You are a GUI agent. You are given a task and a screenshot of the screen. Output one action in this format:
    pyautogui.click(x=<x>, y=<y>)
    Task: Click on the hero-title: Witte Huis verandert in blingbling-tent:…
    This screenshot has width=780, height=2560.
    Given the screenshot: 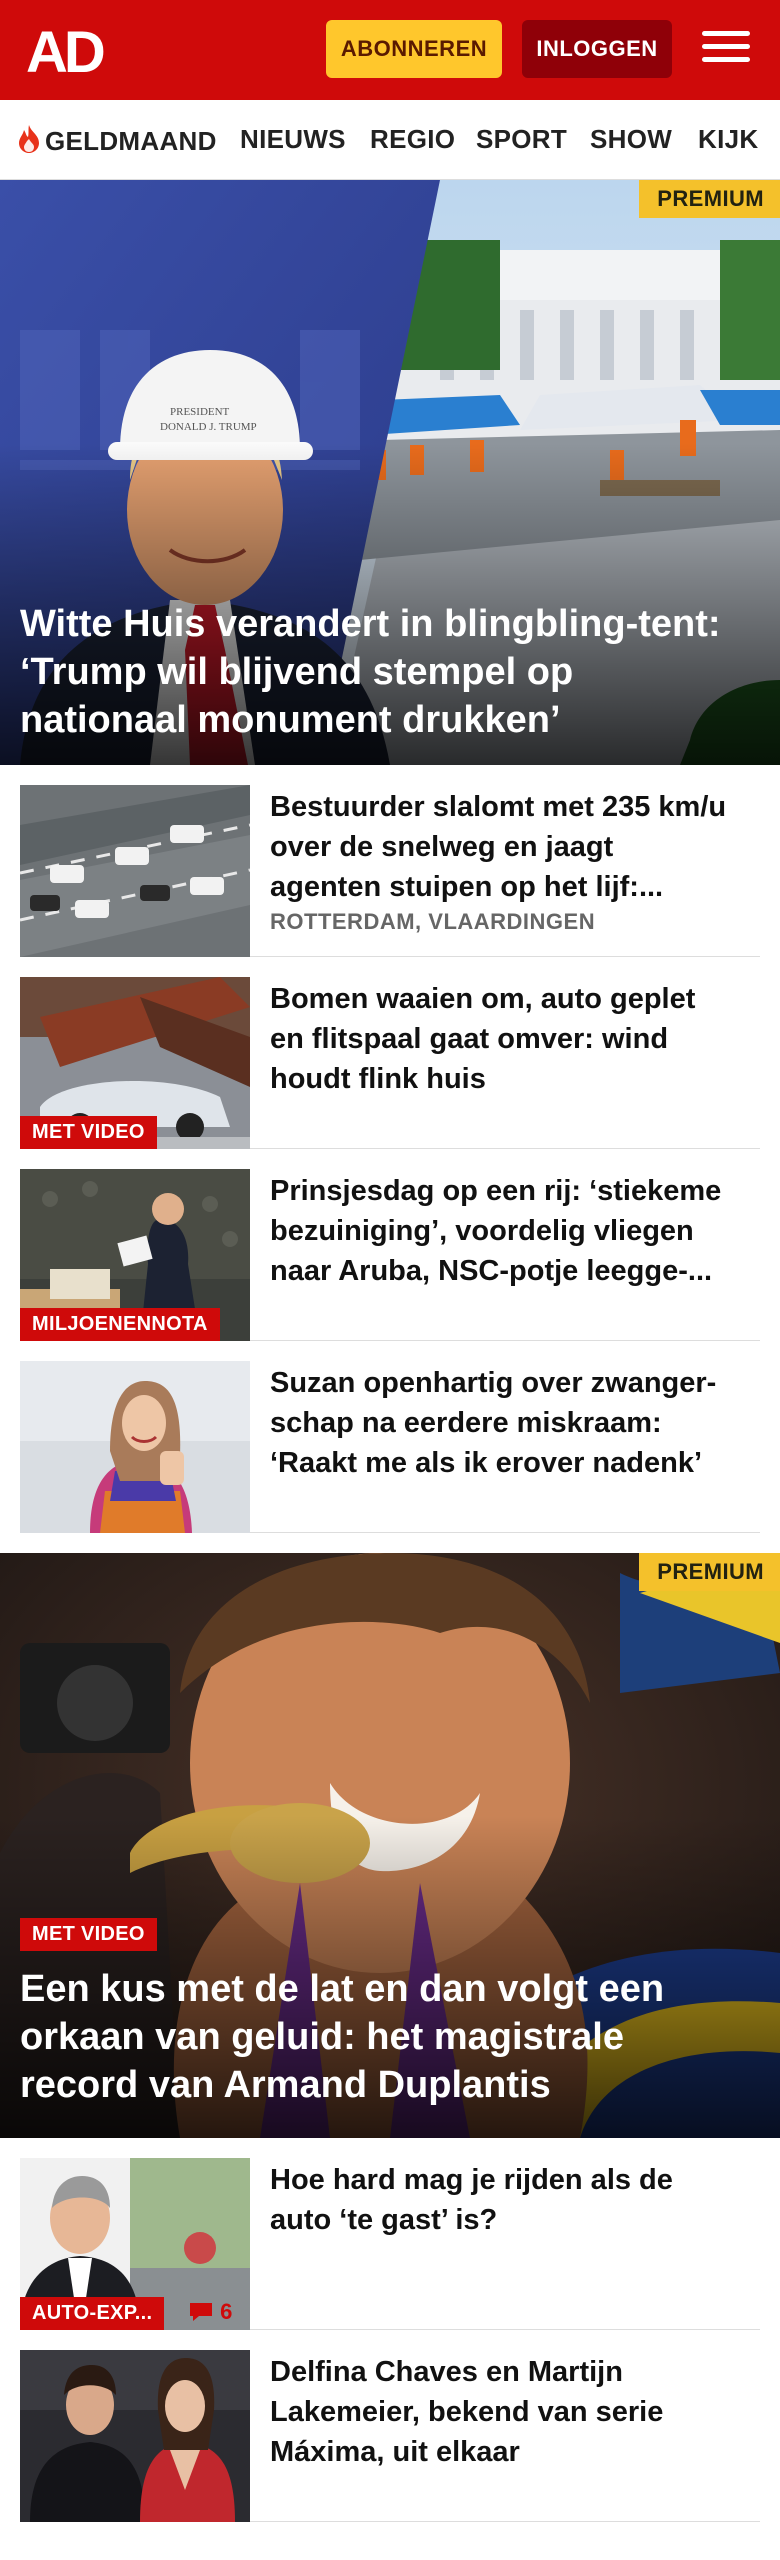 What is the action you would take?
    pyautogui.click(x=380, y=672)
    